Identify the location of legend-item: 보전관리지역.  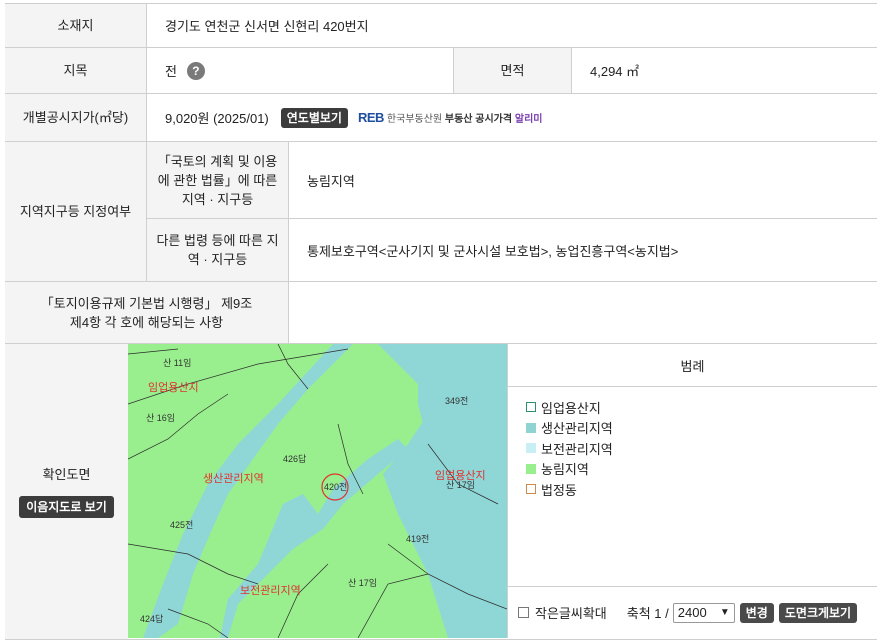
(701, 448).